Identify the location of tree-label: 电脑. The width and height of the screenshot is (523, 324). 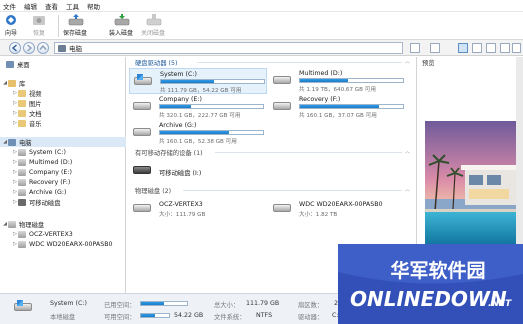
(25, 143).